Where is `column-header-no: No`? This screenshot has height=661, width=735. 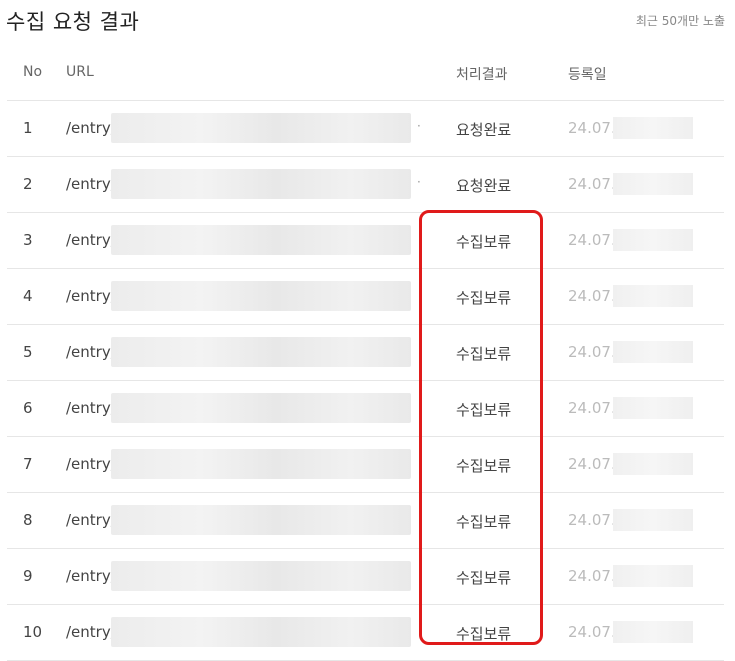 column-header-no: No is located at coordinates (33, 72).